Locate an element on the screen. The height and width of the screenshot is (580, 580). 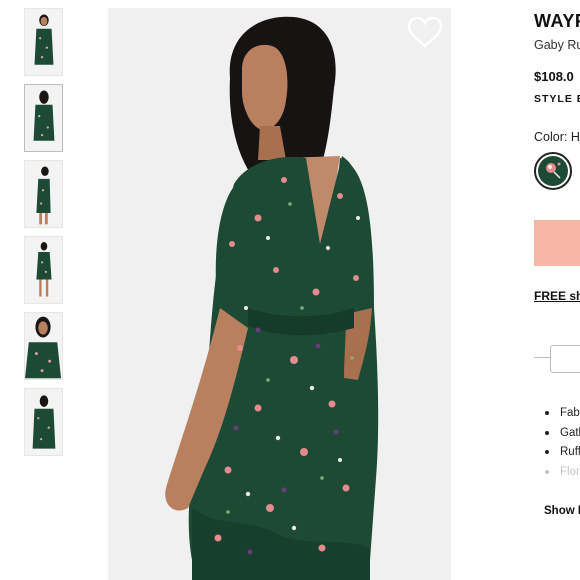
thumbnail-full-length-image is located at coordinates (43, 270).